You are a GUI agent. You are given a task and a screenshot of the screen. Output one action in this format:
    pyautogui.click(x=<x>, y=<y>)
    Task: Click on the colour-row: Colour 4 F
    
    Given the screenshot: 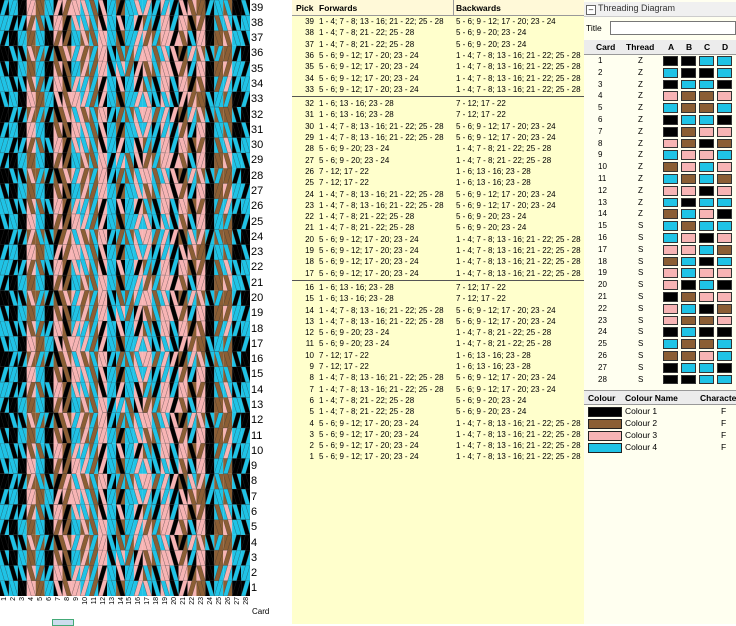 What is the action you would take?
    pyautogui.click(x=660, y=447)
    